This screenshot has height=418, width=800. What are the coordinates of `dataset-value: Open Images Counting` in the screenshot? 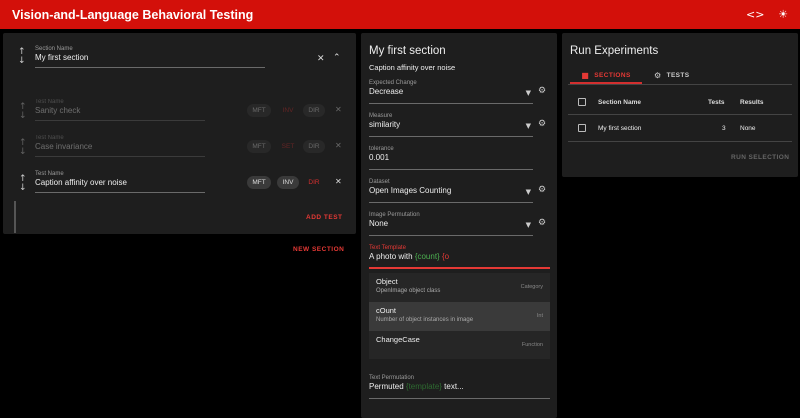 It's located at (410, 190).